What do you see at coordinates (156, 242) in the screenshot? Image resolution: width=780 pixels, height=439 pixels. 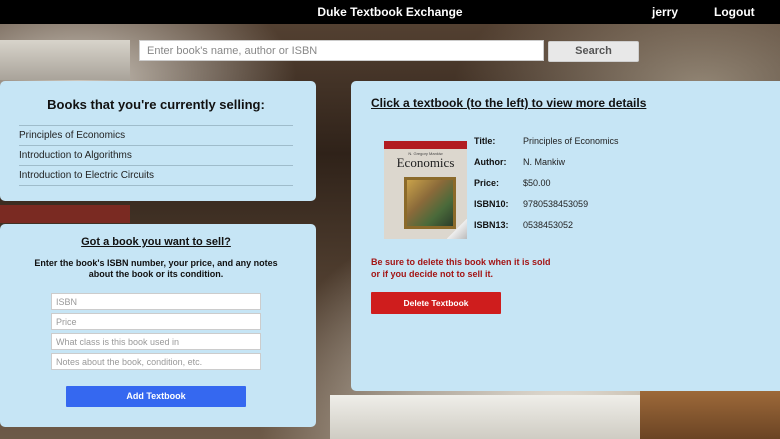 I see `sell-book-title: Got a book you want to sell?` at bounding box center [156, 242].